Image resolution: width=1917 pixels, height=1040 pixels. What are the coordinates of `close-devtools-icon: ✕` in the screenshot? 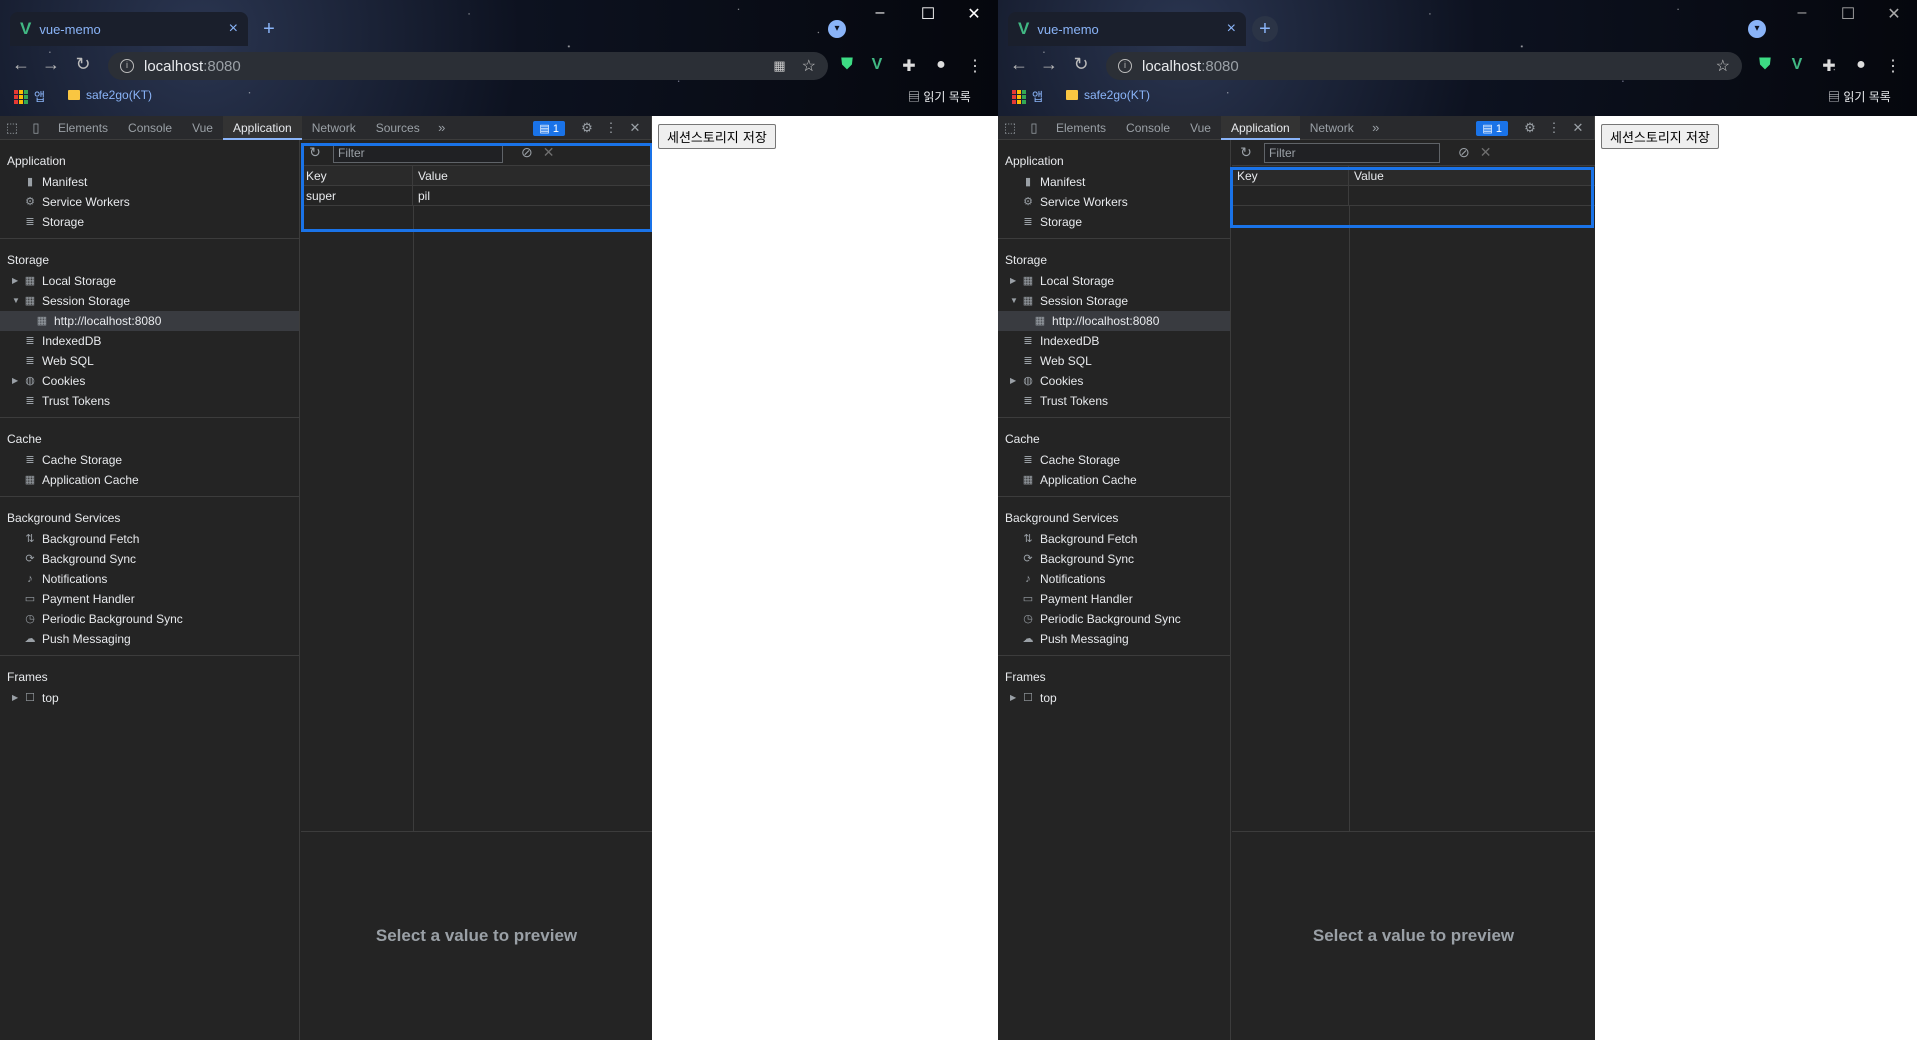 It's located at (635, 128).